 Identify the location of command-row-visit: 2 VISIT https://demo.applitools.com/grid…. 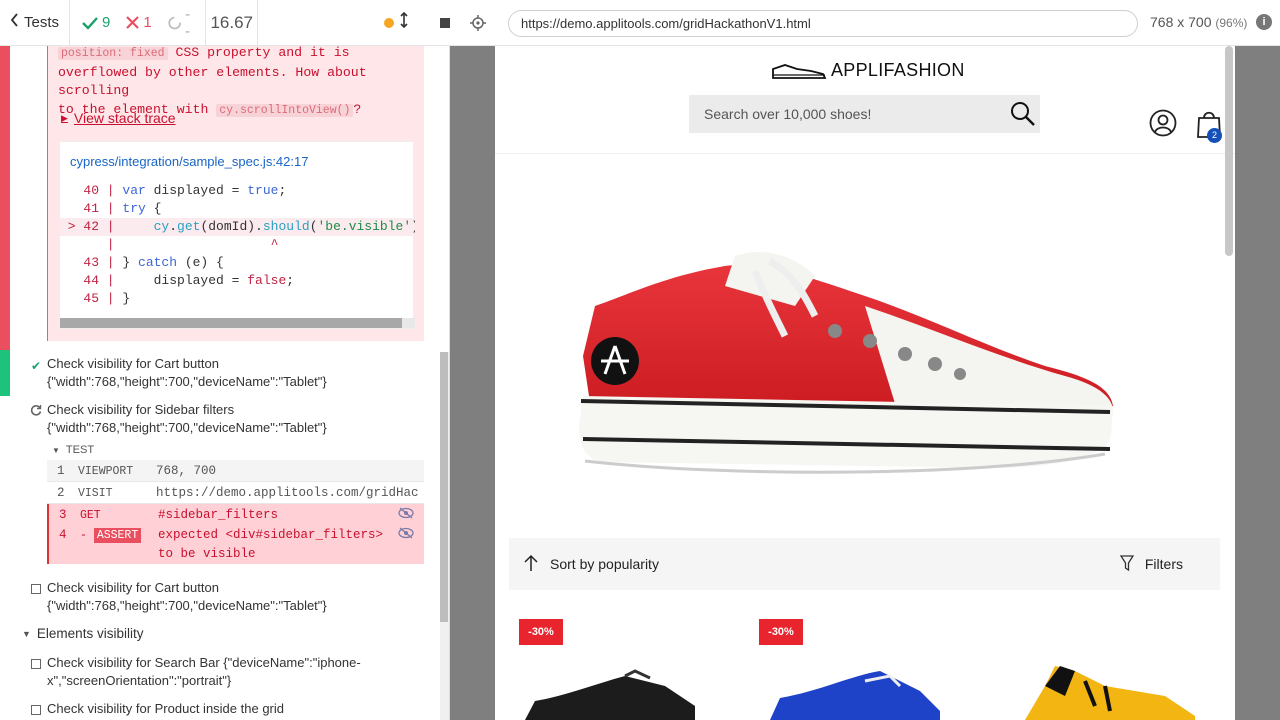
(235, 493).